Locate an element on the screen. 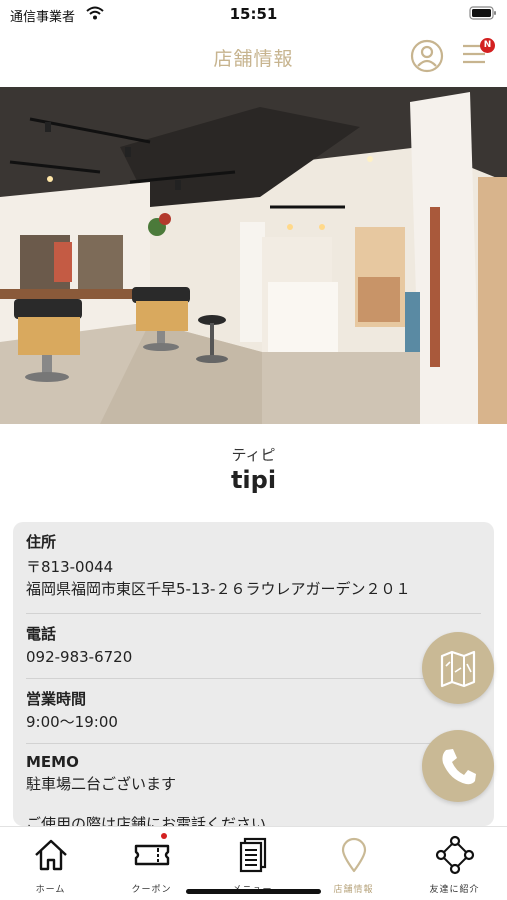 This screenshot has height=900, width=507. tab-label: 友達に紹介 is located at coordinates (454, 890).